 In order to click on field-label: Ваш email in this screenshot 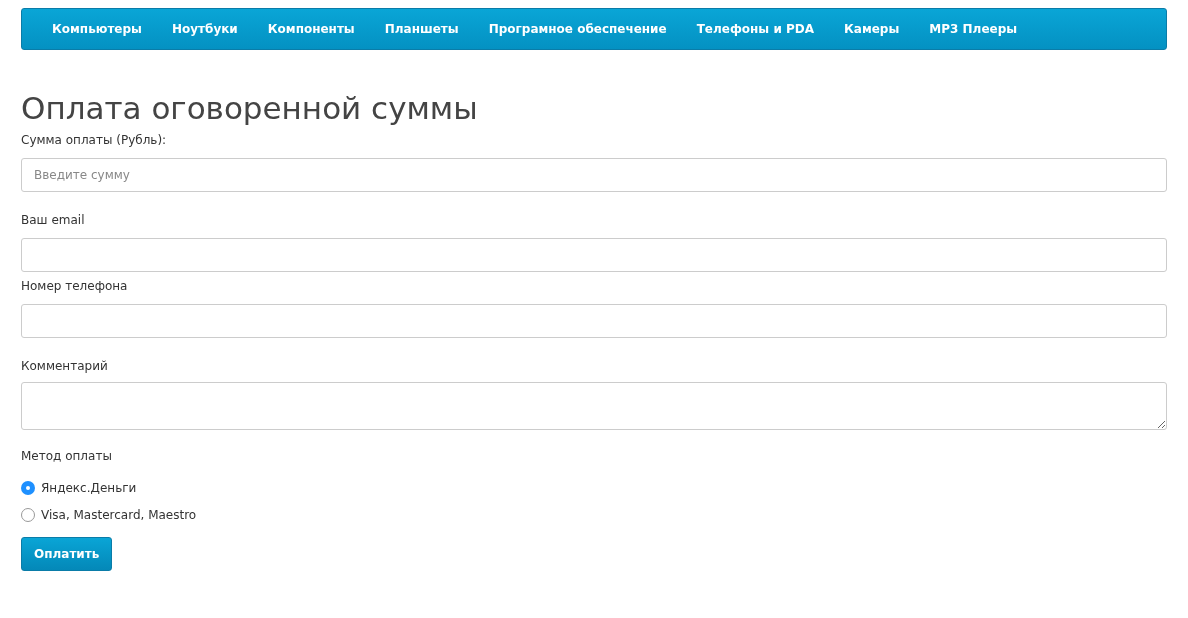, I will do `click(53, 220)`.